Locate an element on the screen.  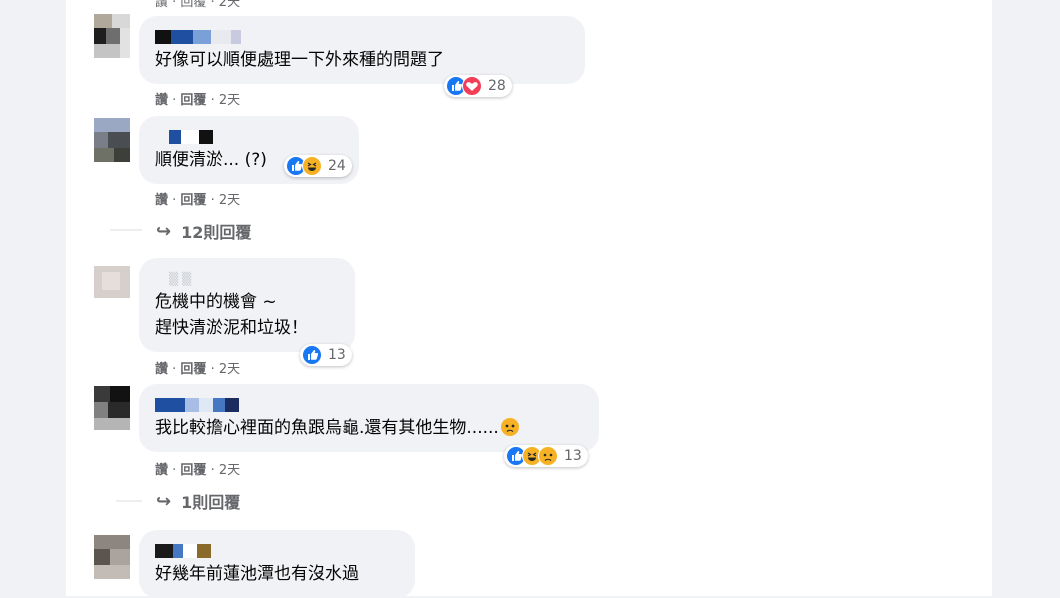
reaction-summary: 28 is located at coordinates (478, 86).